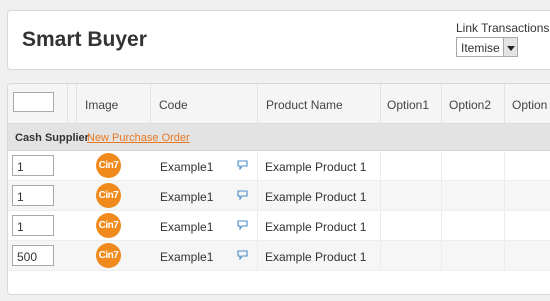 The image size is (550, 301). What do you see at coordinates (173, 105) in the screenshot?
I see `column-header-code: Code` at bounding box center [173, 105].